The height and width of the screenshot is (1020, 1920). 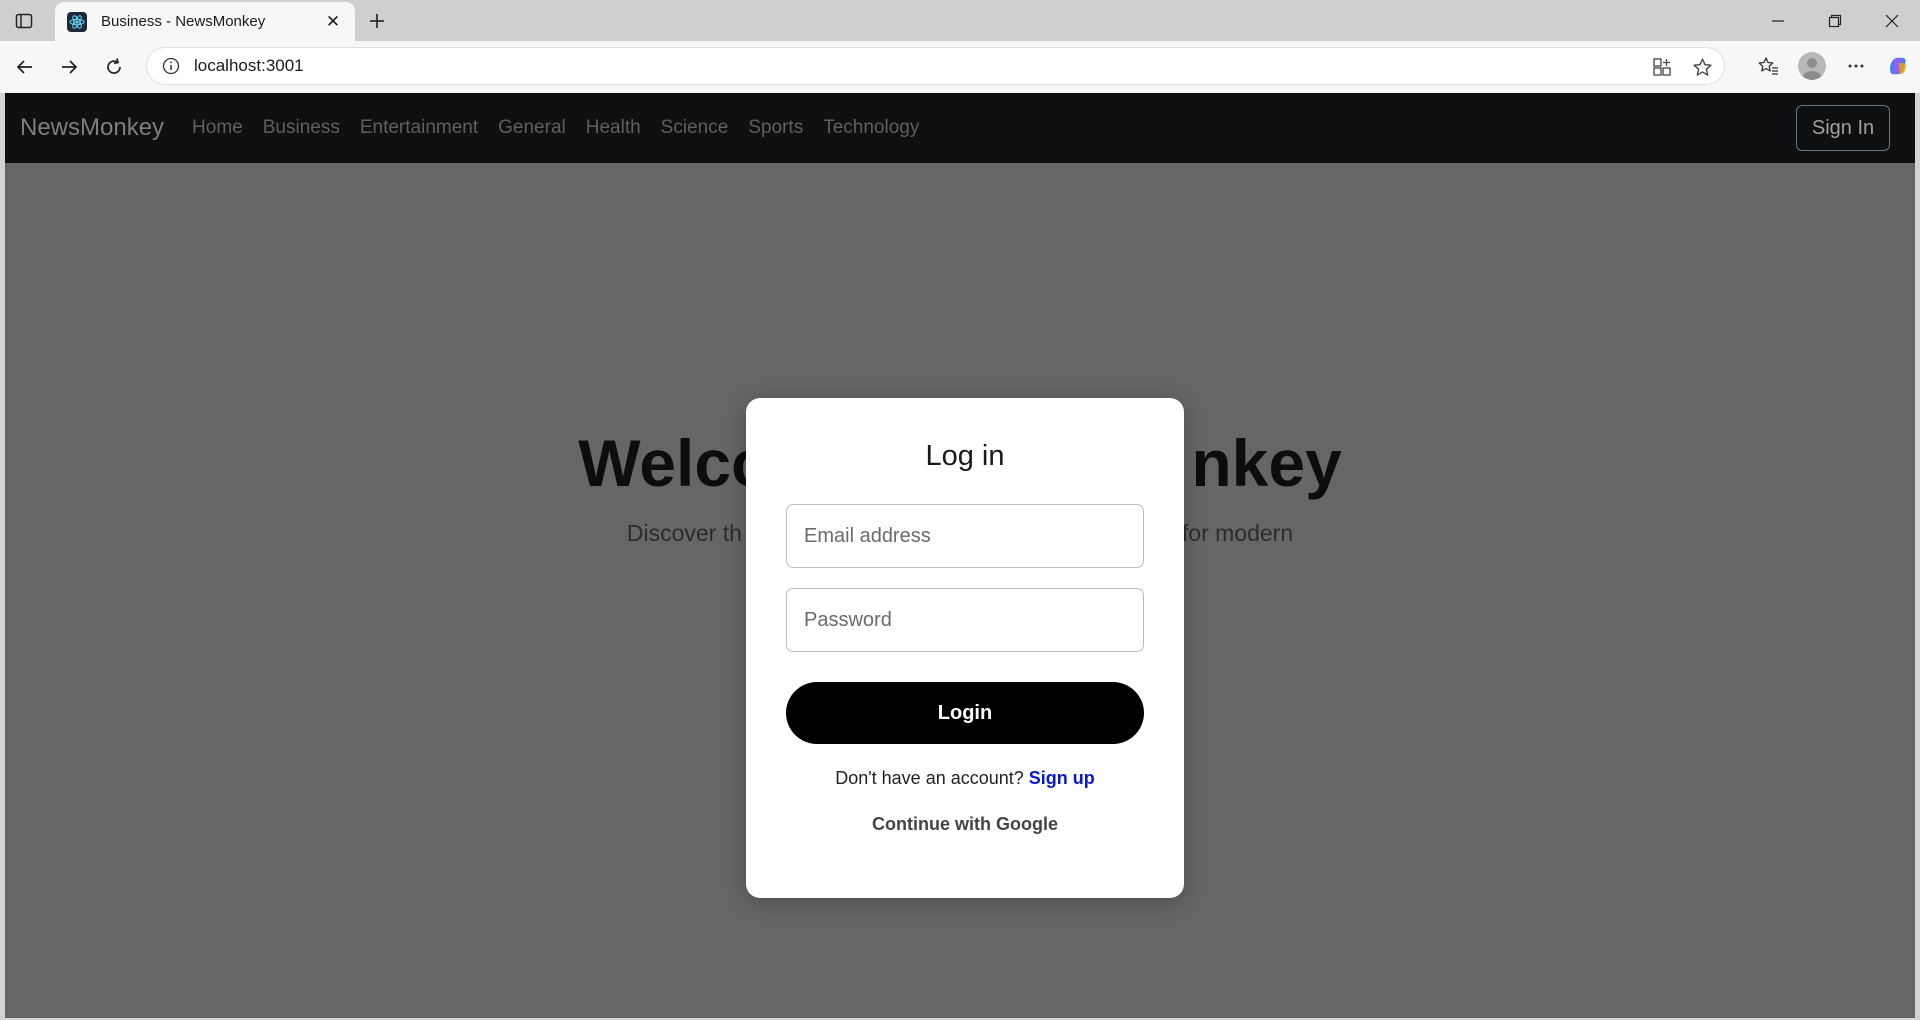 What do you see at coordinates (1812, 66) in the screenshot?
I see `profile-avatar-icon` at bounding box center [1812, 66].